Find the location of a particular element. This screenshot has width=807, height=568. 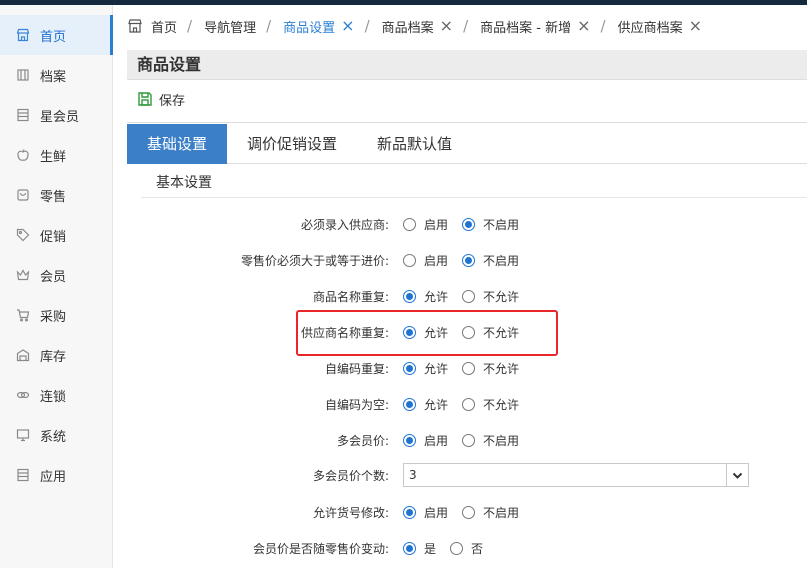

sidebar-item-home: 首页 is located at coordinates (56, 35).